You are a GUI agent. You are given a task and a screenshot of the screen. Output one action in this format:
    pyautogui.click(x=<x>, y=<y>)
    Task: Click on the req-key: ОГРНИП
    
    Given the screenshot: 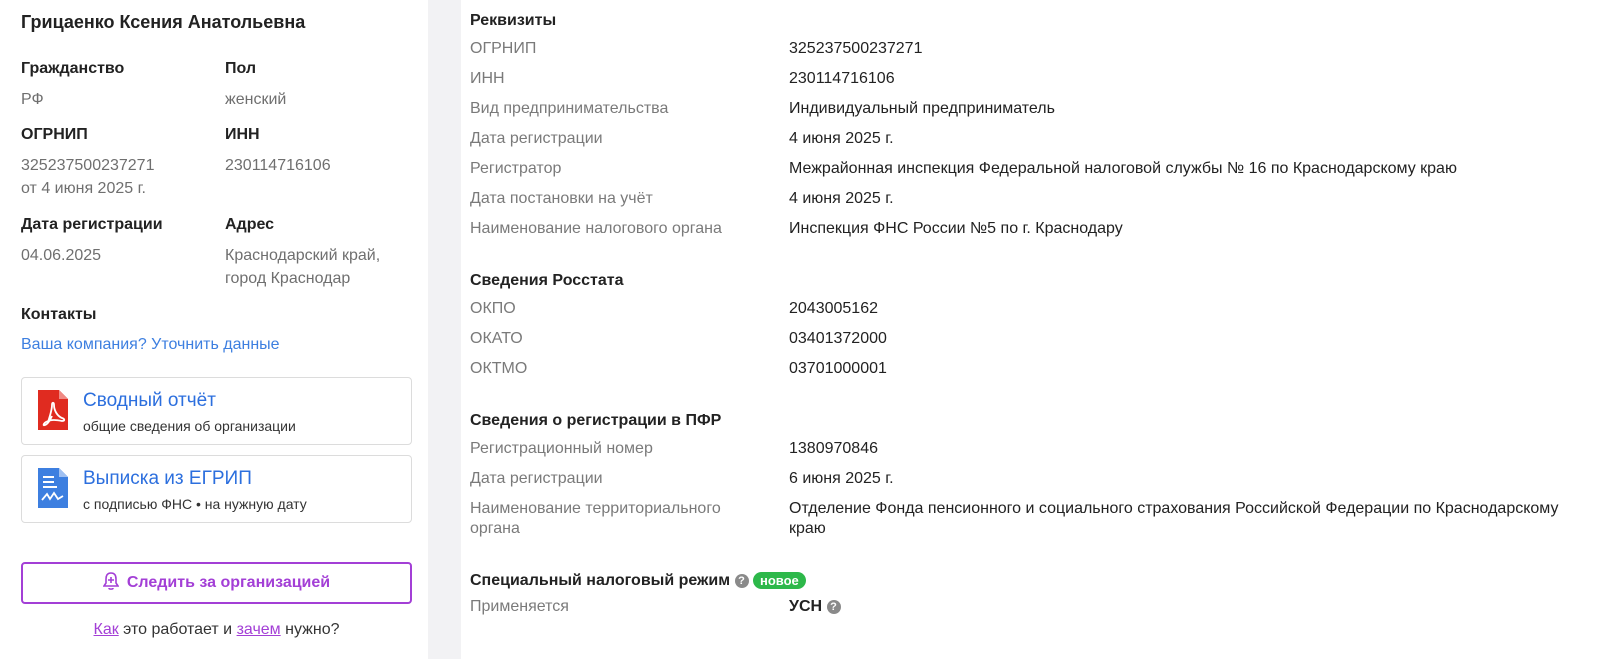 What is the action you would take?
    pyautogui.click(x=503, y=48)
    